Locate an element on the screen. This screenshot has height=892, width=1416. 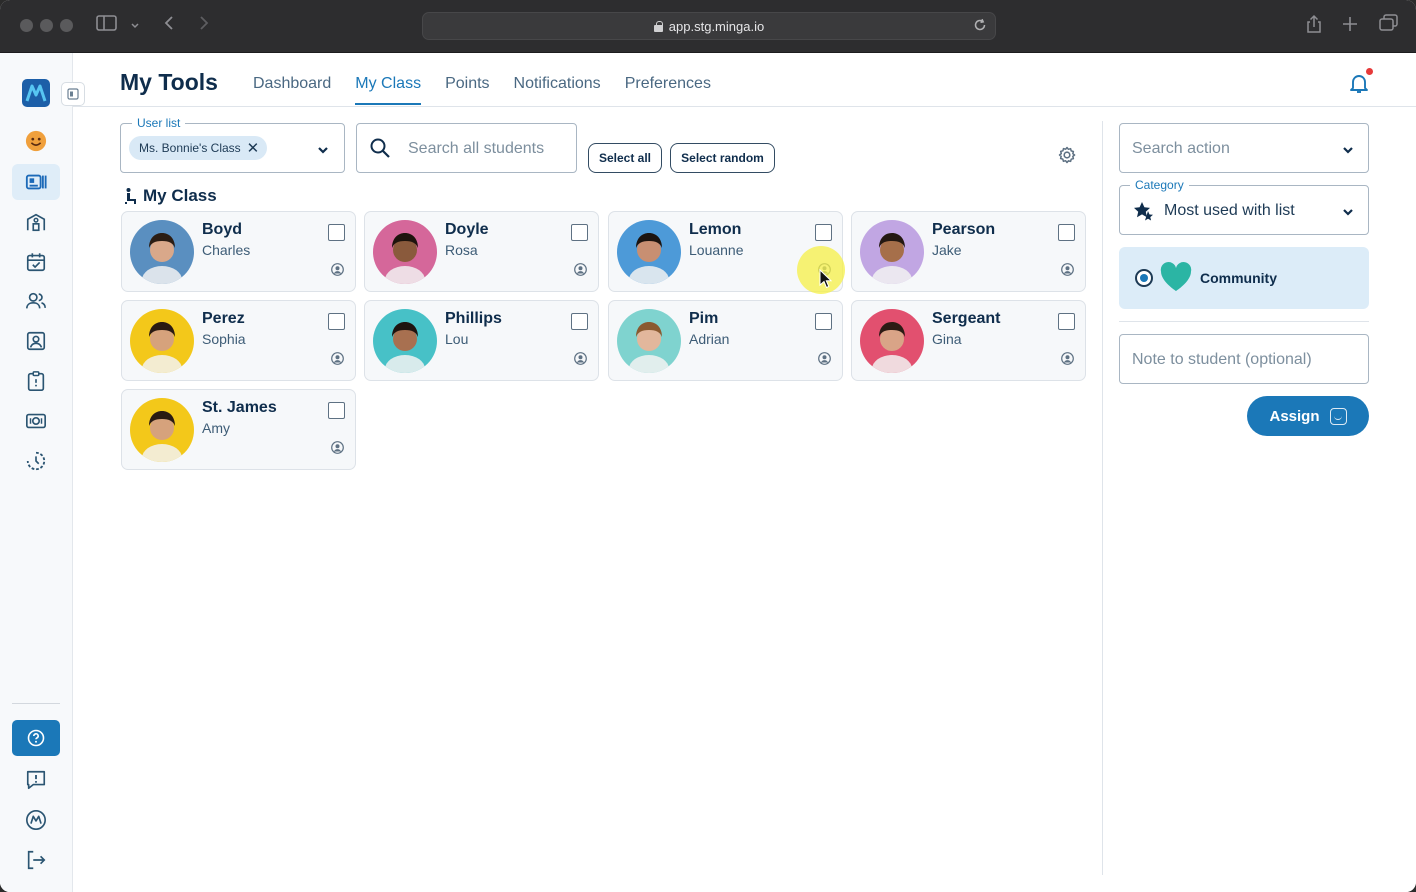
tab-overview-icon is located at coordinates (1389, 26).